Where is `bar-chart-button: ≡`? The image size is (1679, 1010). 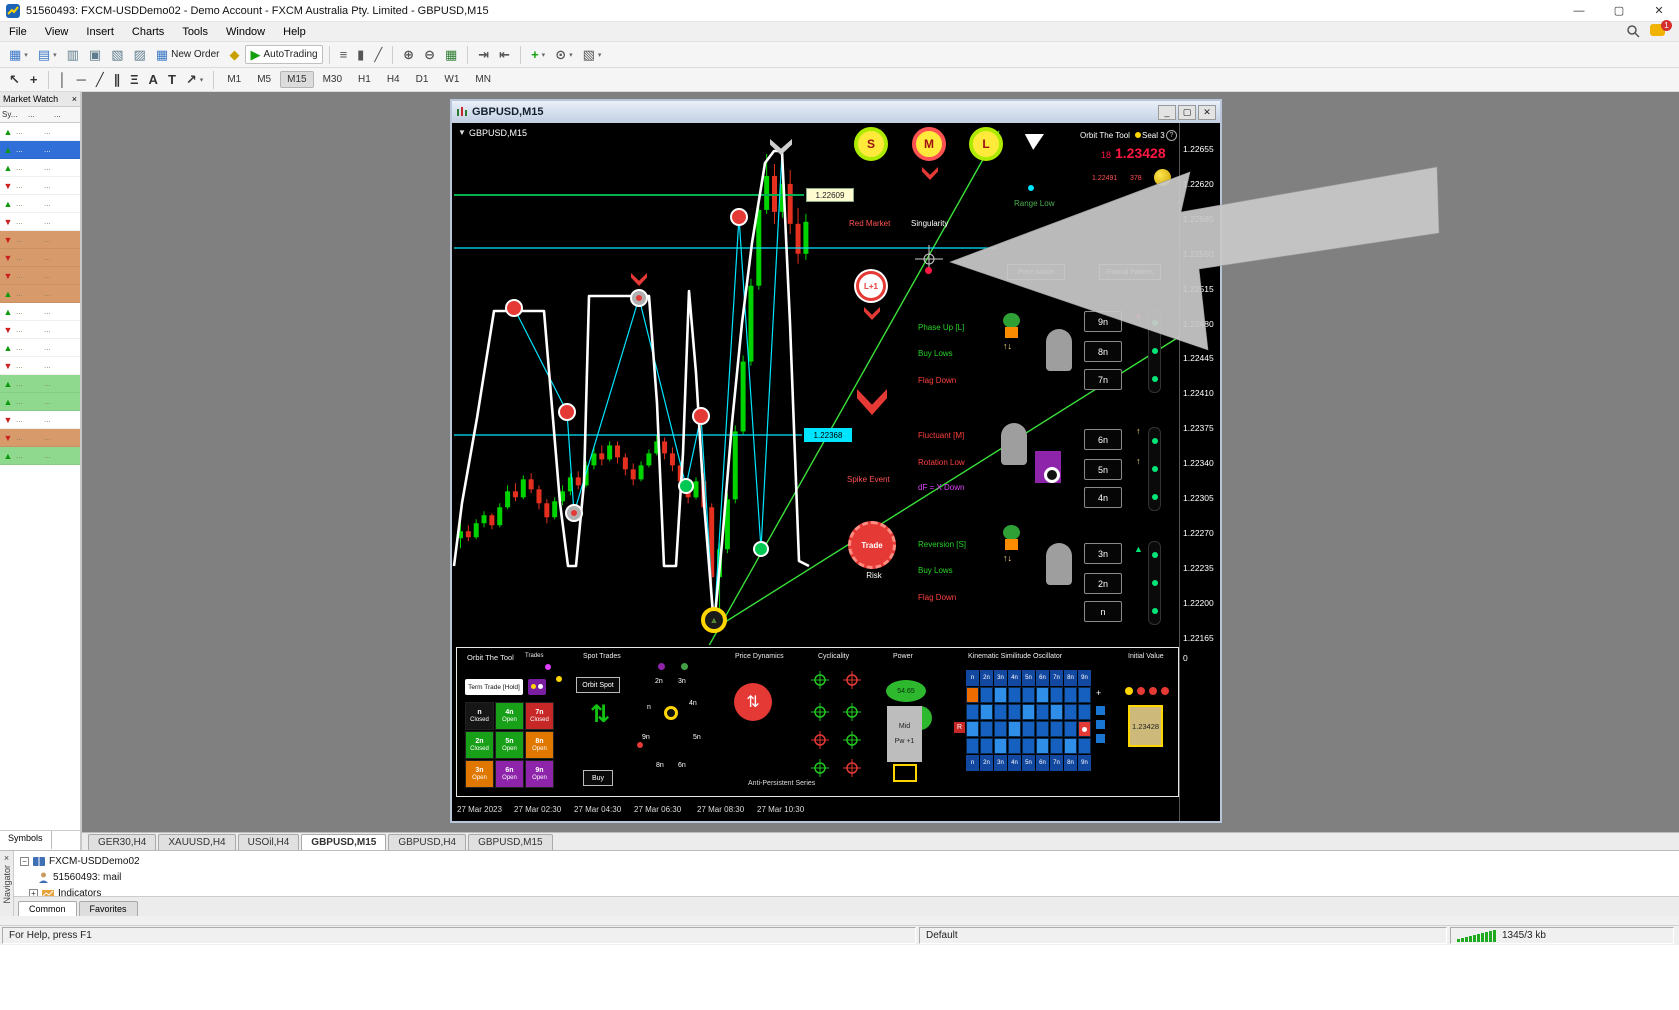 bar-chart-button: ≡ is located at coordinates (344, 54).